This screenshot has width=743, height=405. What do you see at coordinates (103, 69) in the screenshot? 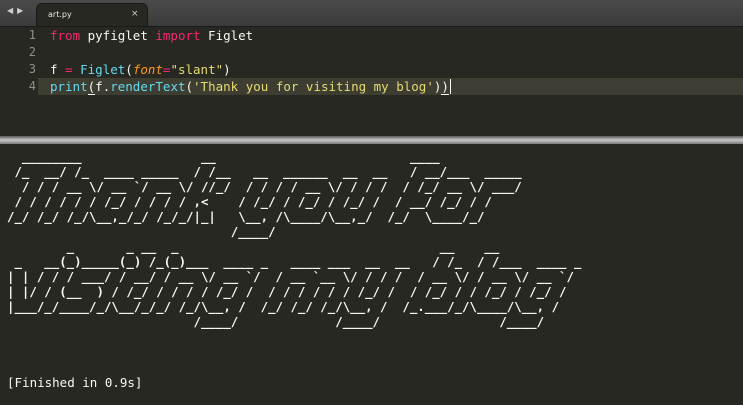
I see `class-call-figlet: Figlet` at bounding box center [103, 69].